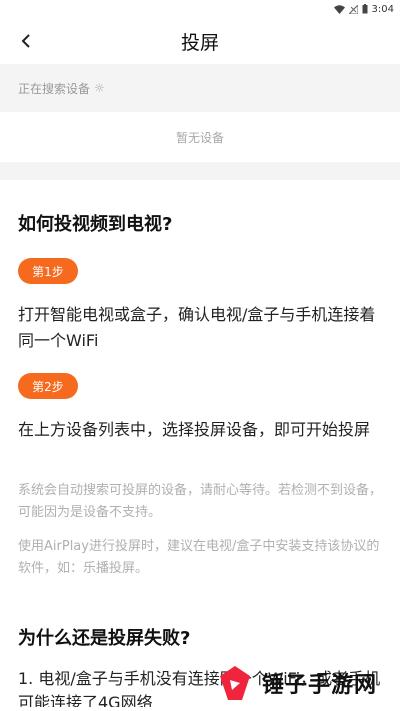 Image resolution: width=400 pixels, height=711 pixels. What do you see at coordinates (353, 9) in the screenshot?
I see `signal-off-icon` at bounding box center [353, 9].